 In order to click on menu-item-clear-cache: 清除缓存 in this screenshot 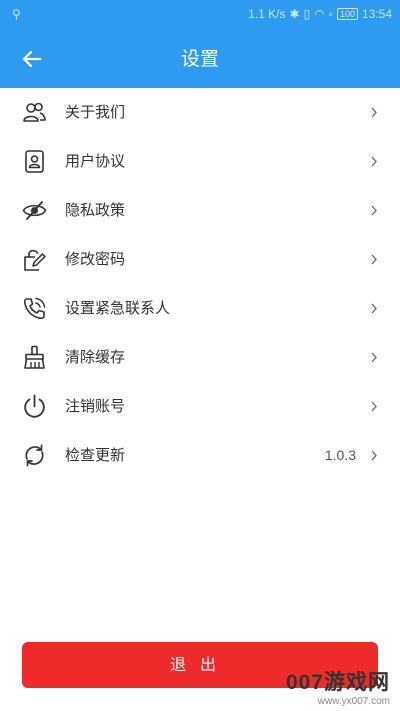, I will do `click(200, 357)`.